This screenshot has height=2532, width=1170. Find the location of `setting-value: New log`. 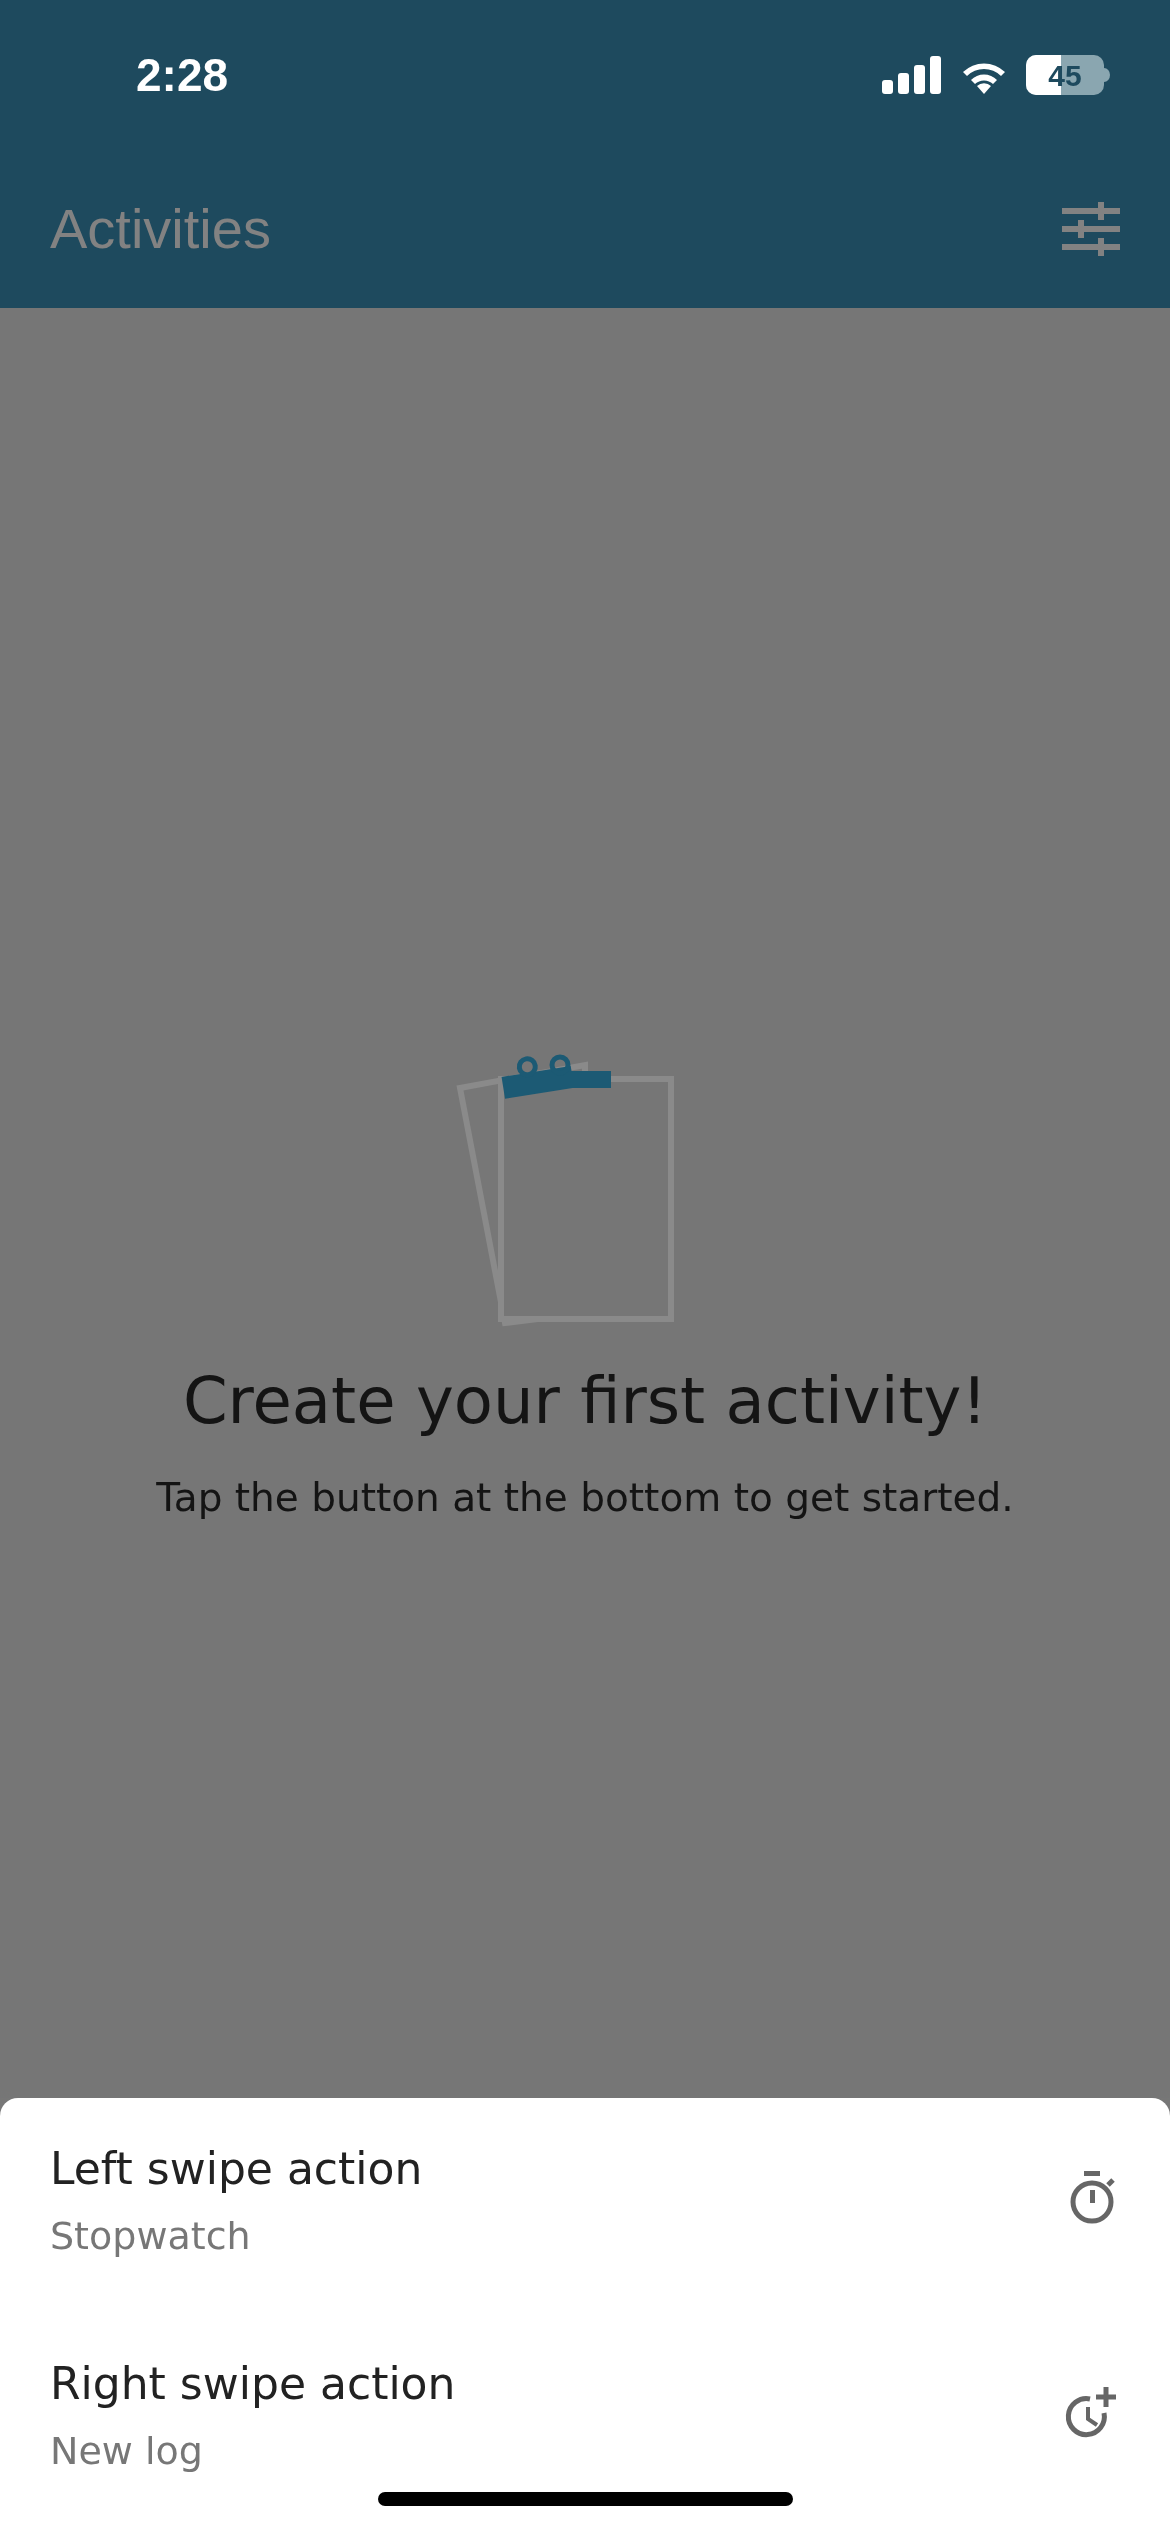

setting-value: New log is located at coordinates (127, 2451).